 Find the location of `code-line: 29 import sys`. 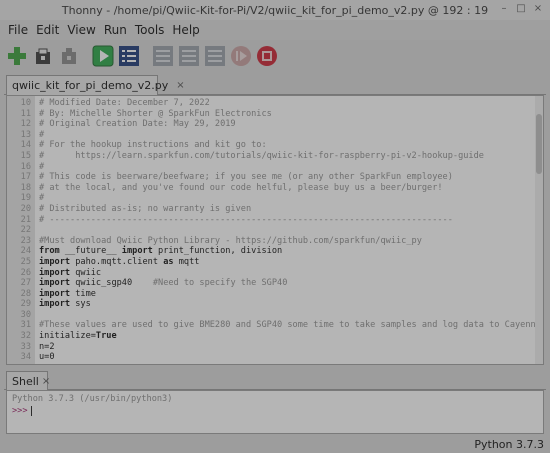

code-line: 29 import sys is located at coordinates (275, 304).